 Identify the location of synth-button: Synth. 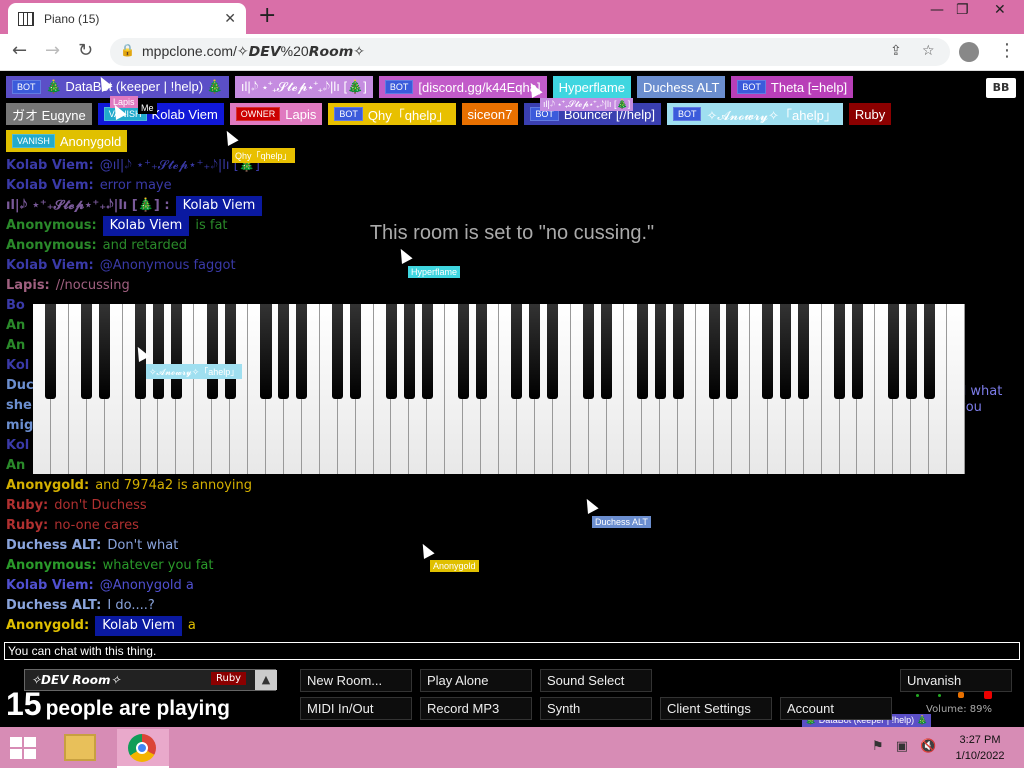
(596, 708).